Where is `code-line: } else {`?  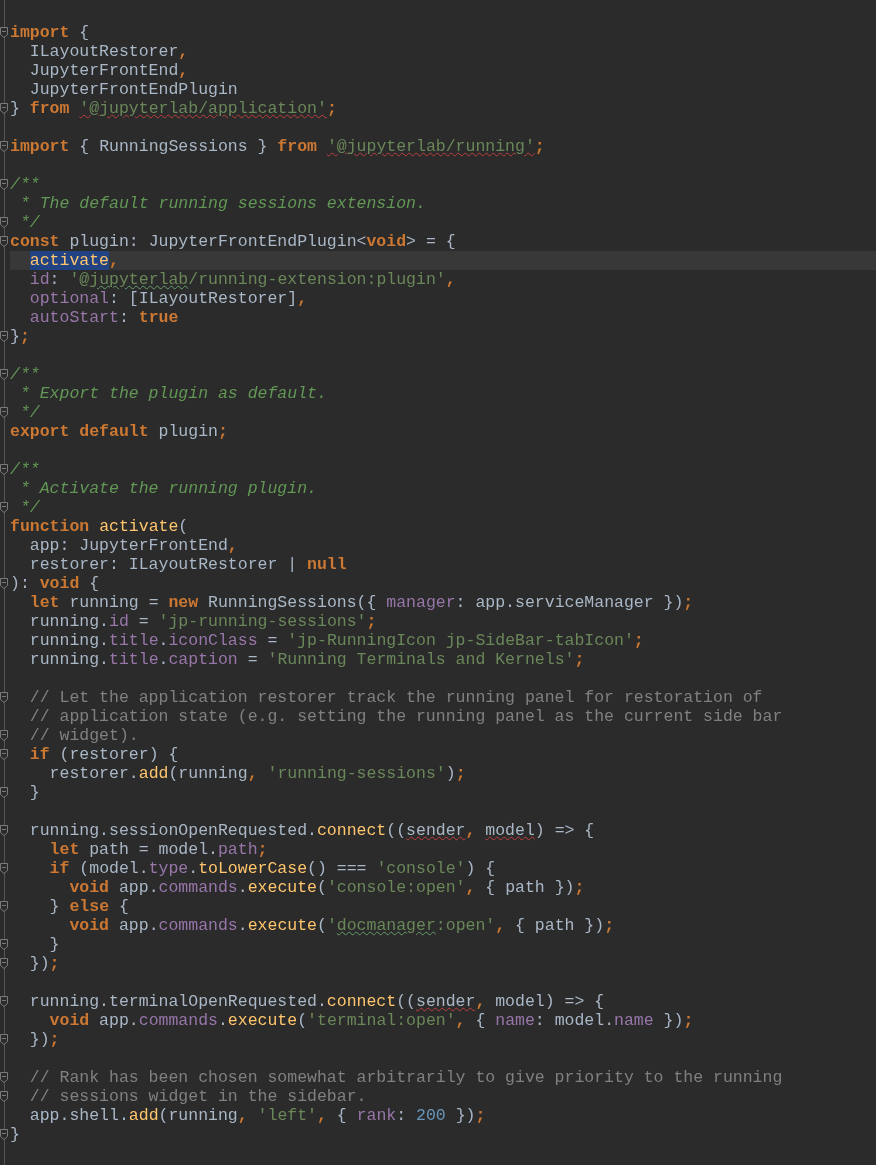 code-line: } else { is located at coordinates (89, 906).